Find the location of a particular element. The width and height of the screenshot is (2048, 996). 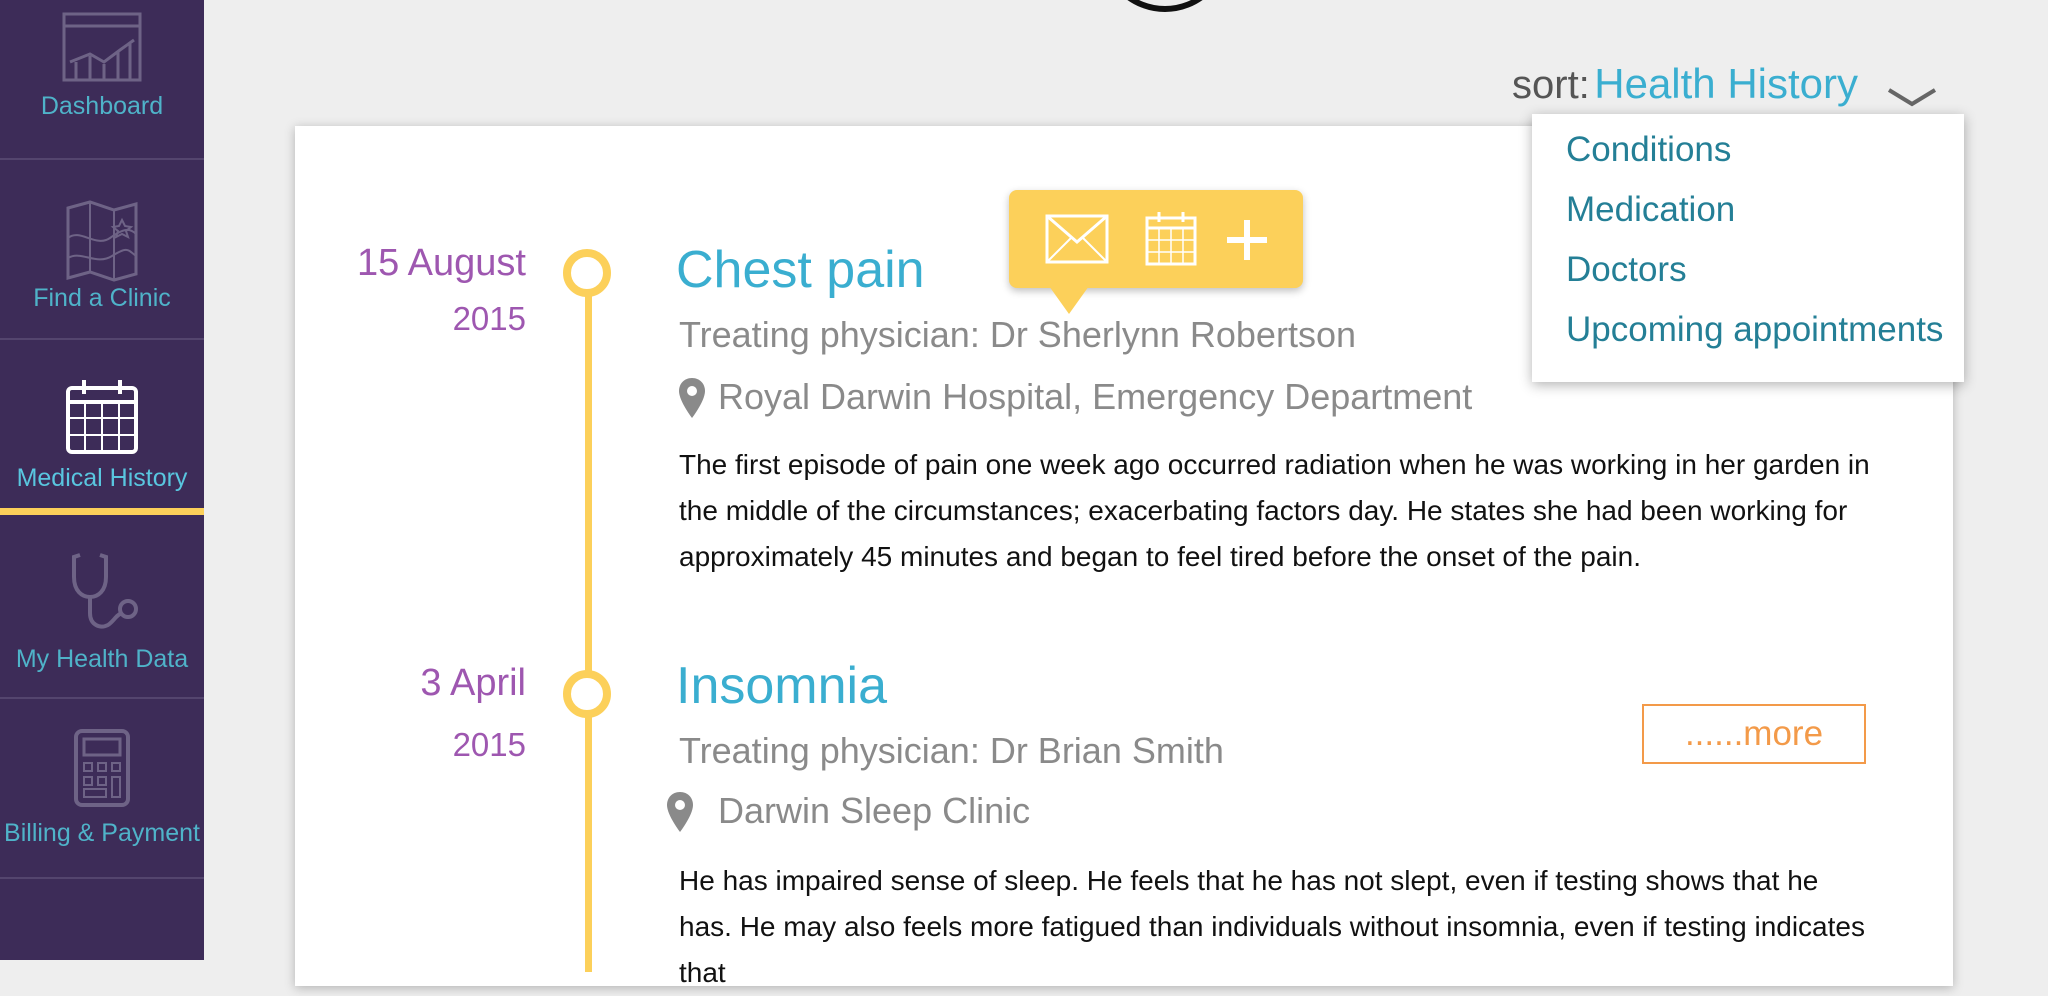

sidebar-item-billing-payment: Billing & Payment is located at coordinates (102, 789).